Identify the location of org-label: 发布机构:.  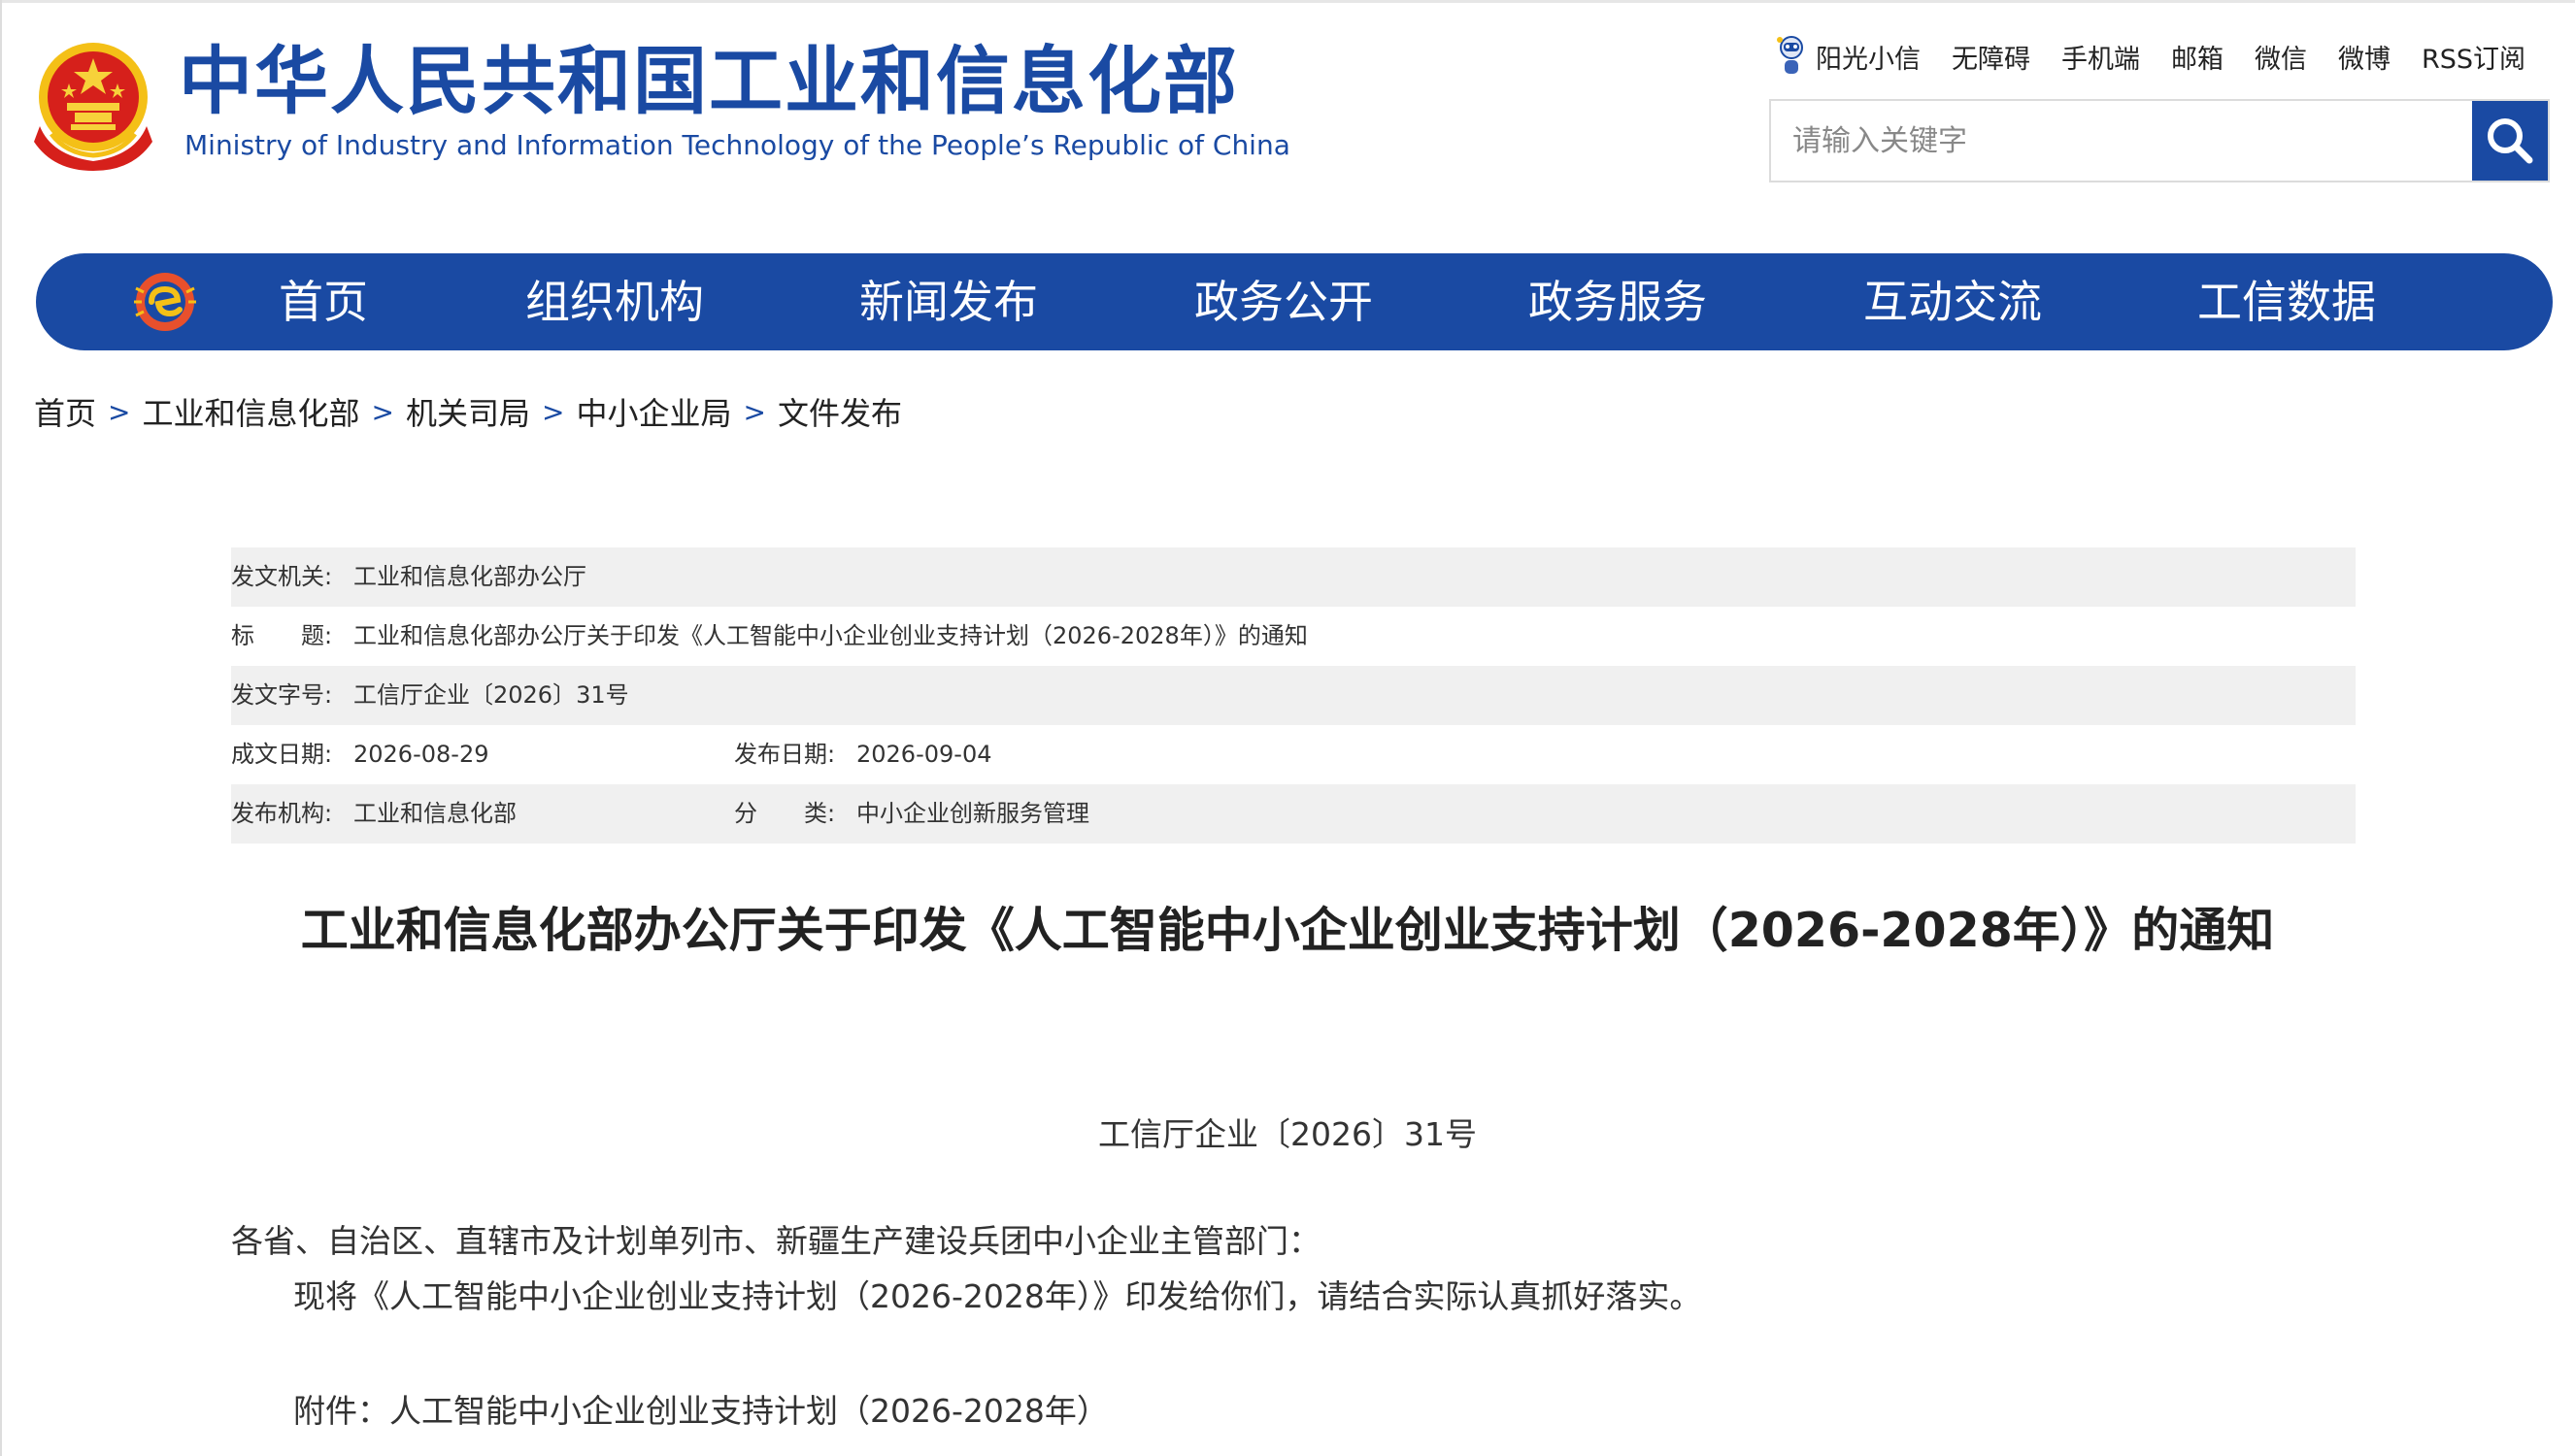
(282, 813).